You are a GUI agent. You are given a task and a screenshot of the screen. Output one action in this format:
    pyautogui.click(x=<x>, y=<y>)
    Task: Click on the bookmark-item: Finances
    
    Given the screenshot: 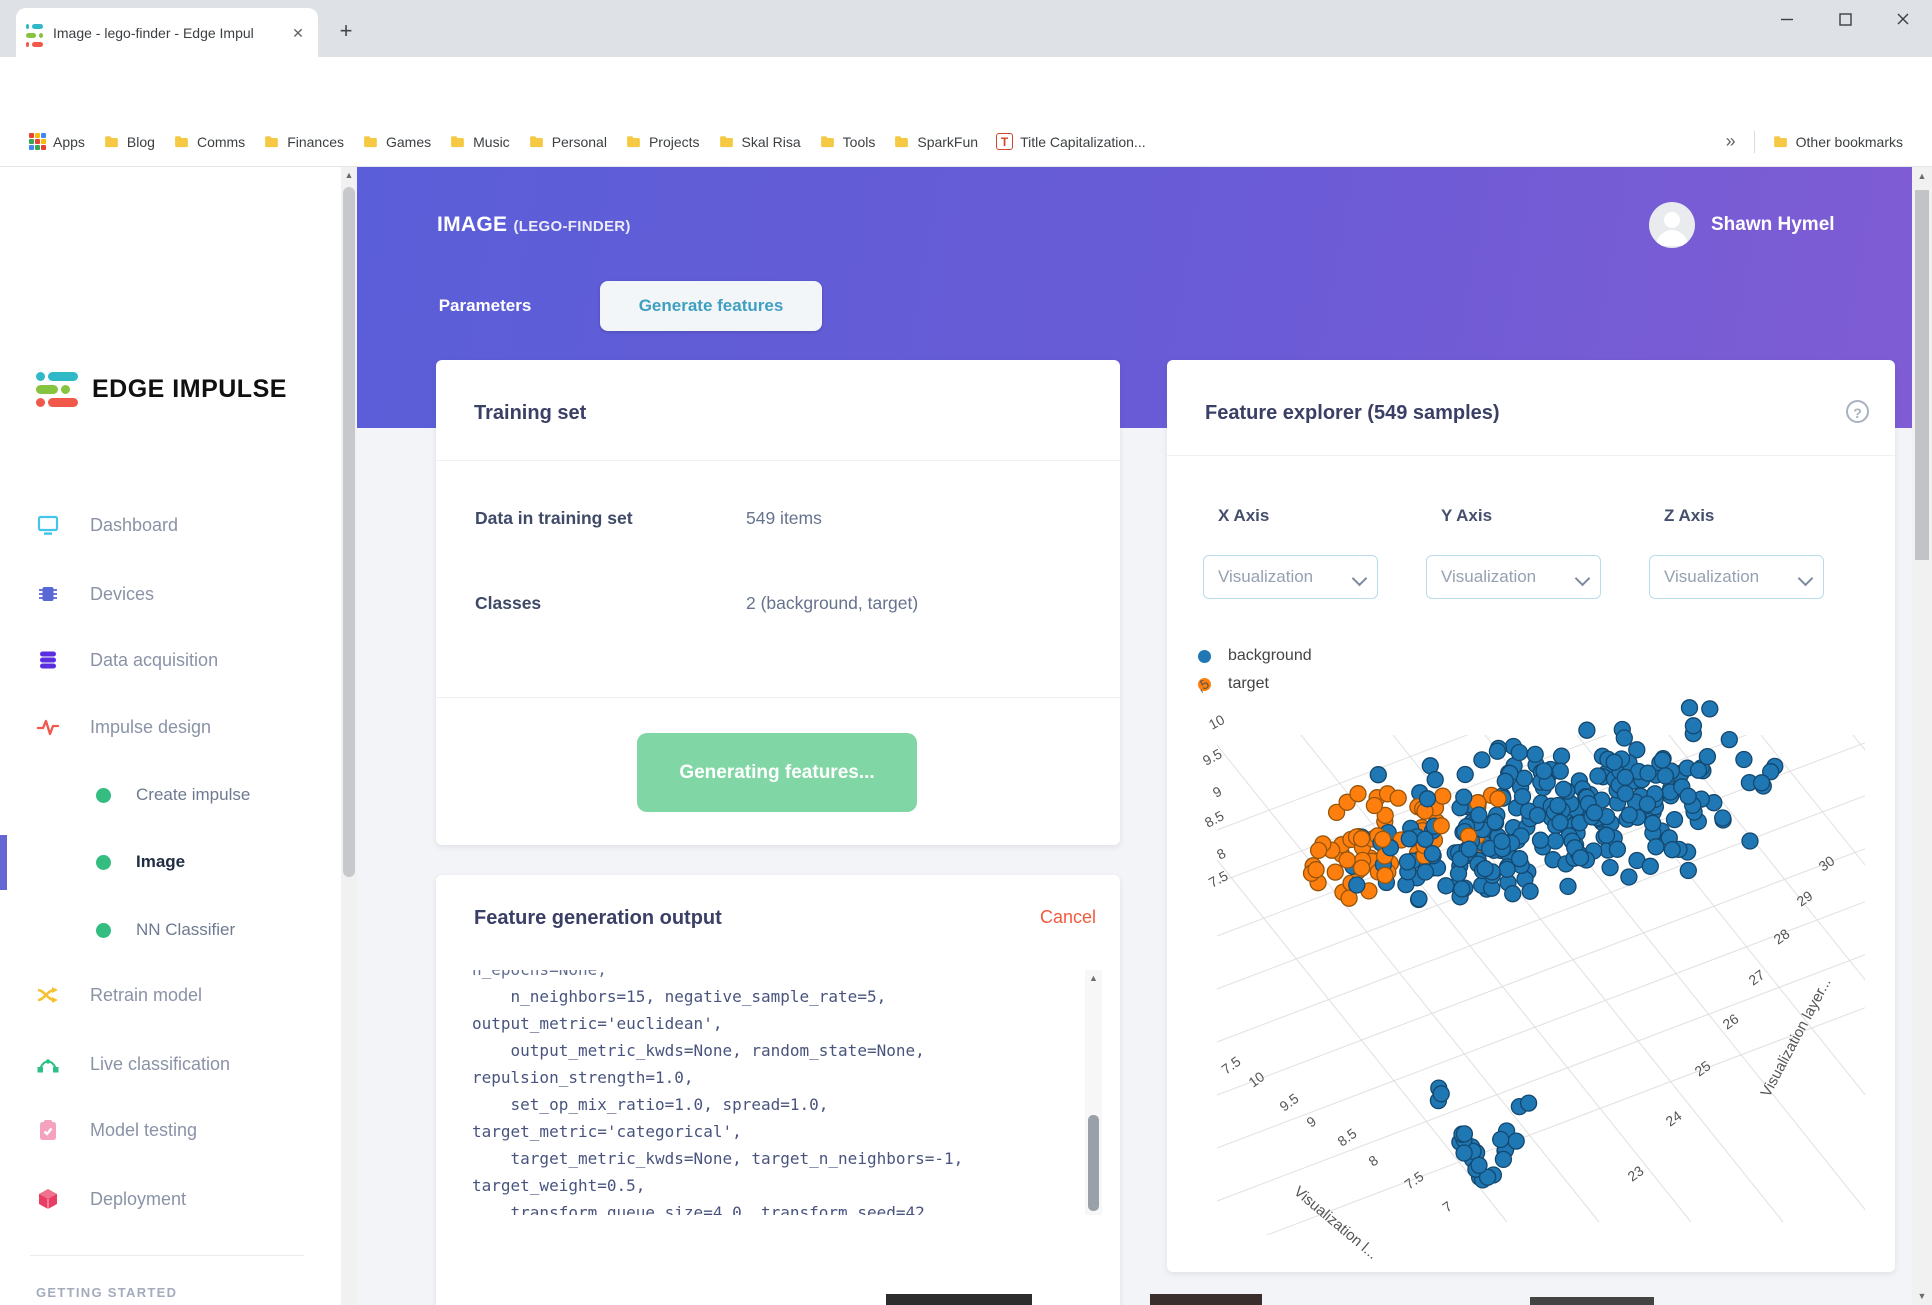 What is the action you would take?
    pyautogui.click(x=303, y=141)
    